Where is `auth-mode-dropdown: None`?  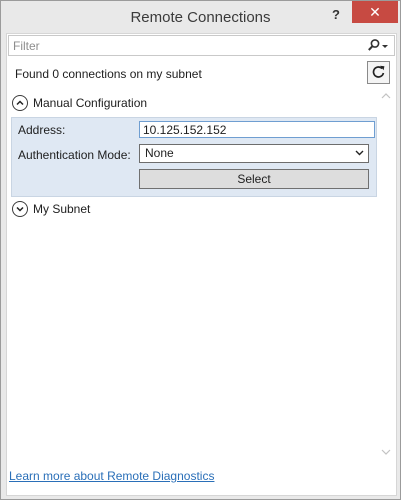 auth-mode-dropdown: None is located at coordinates (254, 153).